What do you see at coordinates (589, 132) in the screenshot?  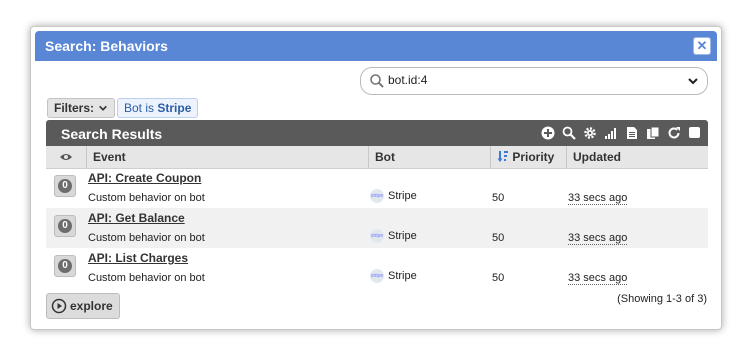 I see `gear-icon` at bounding box center [589, 132].